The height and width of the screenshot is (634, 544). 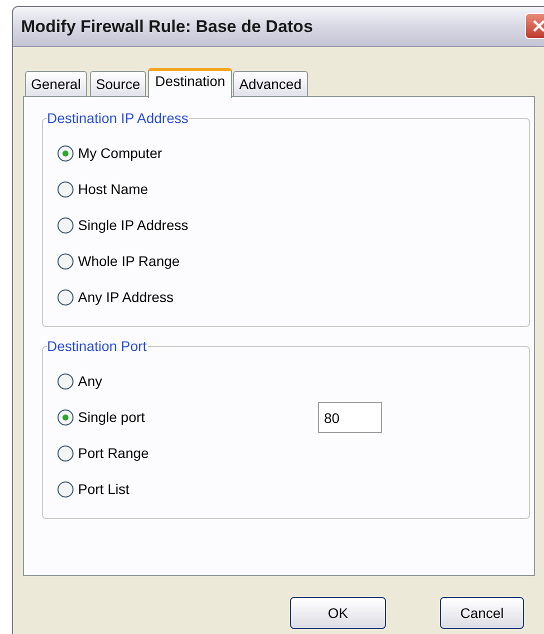 I want to click on tab: General, so click(x=56, y=84).